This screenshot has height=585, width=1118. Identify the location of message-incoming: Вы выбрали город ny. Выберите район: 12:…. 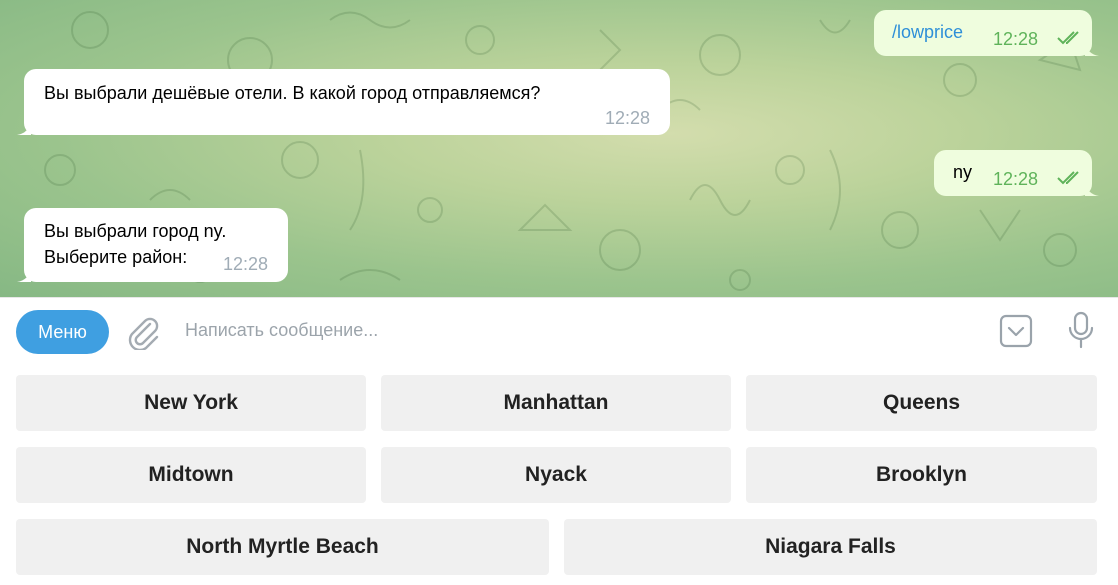
(152, 245).